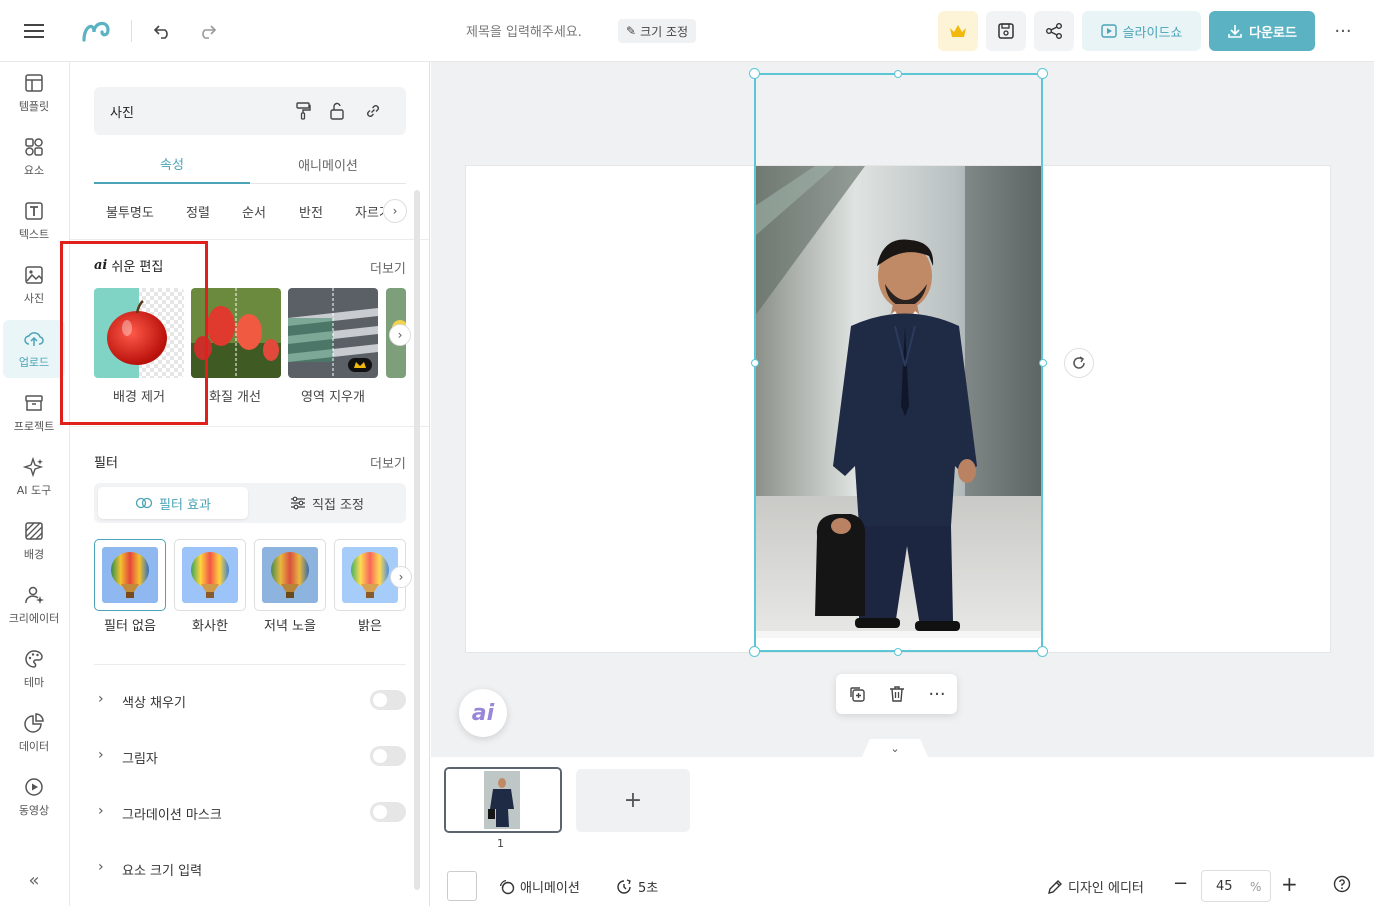 The image size is (1374, 906). Describe the element at coordinates (1262, 31) in the screenshot. I see `download-button: 다운로드` at that location.